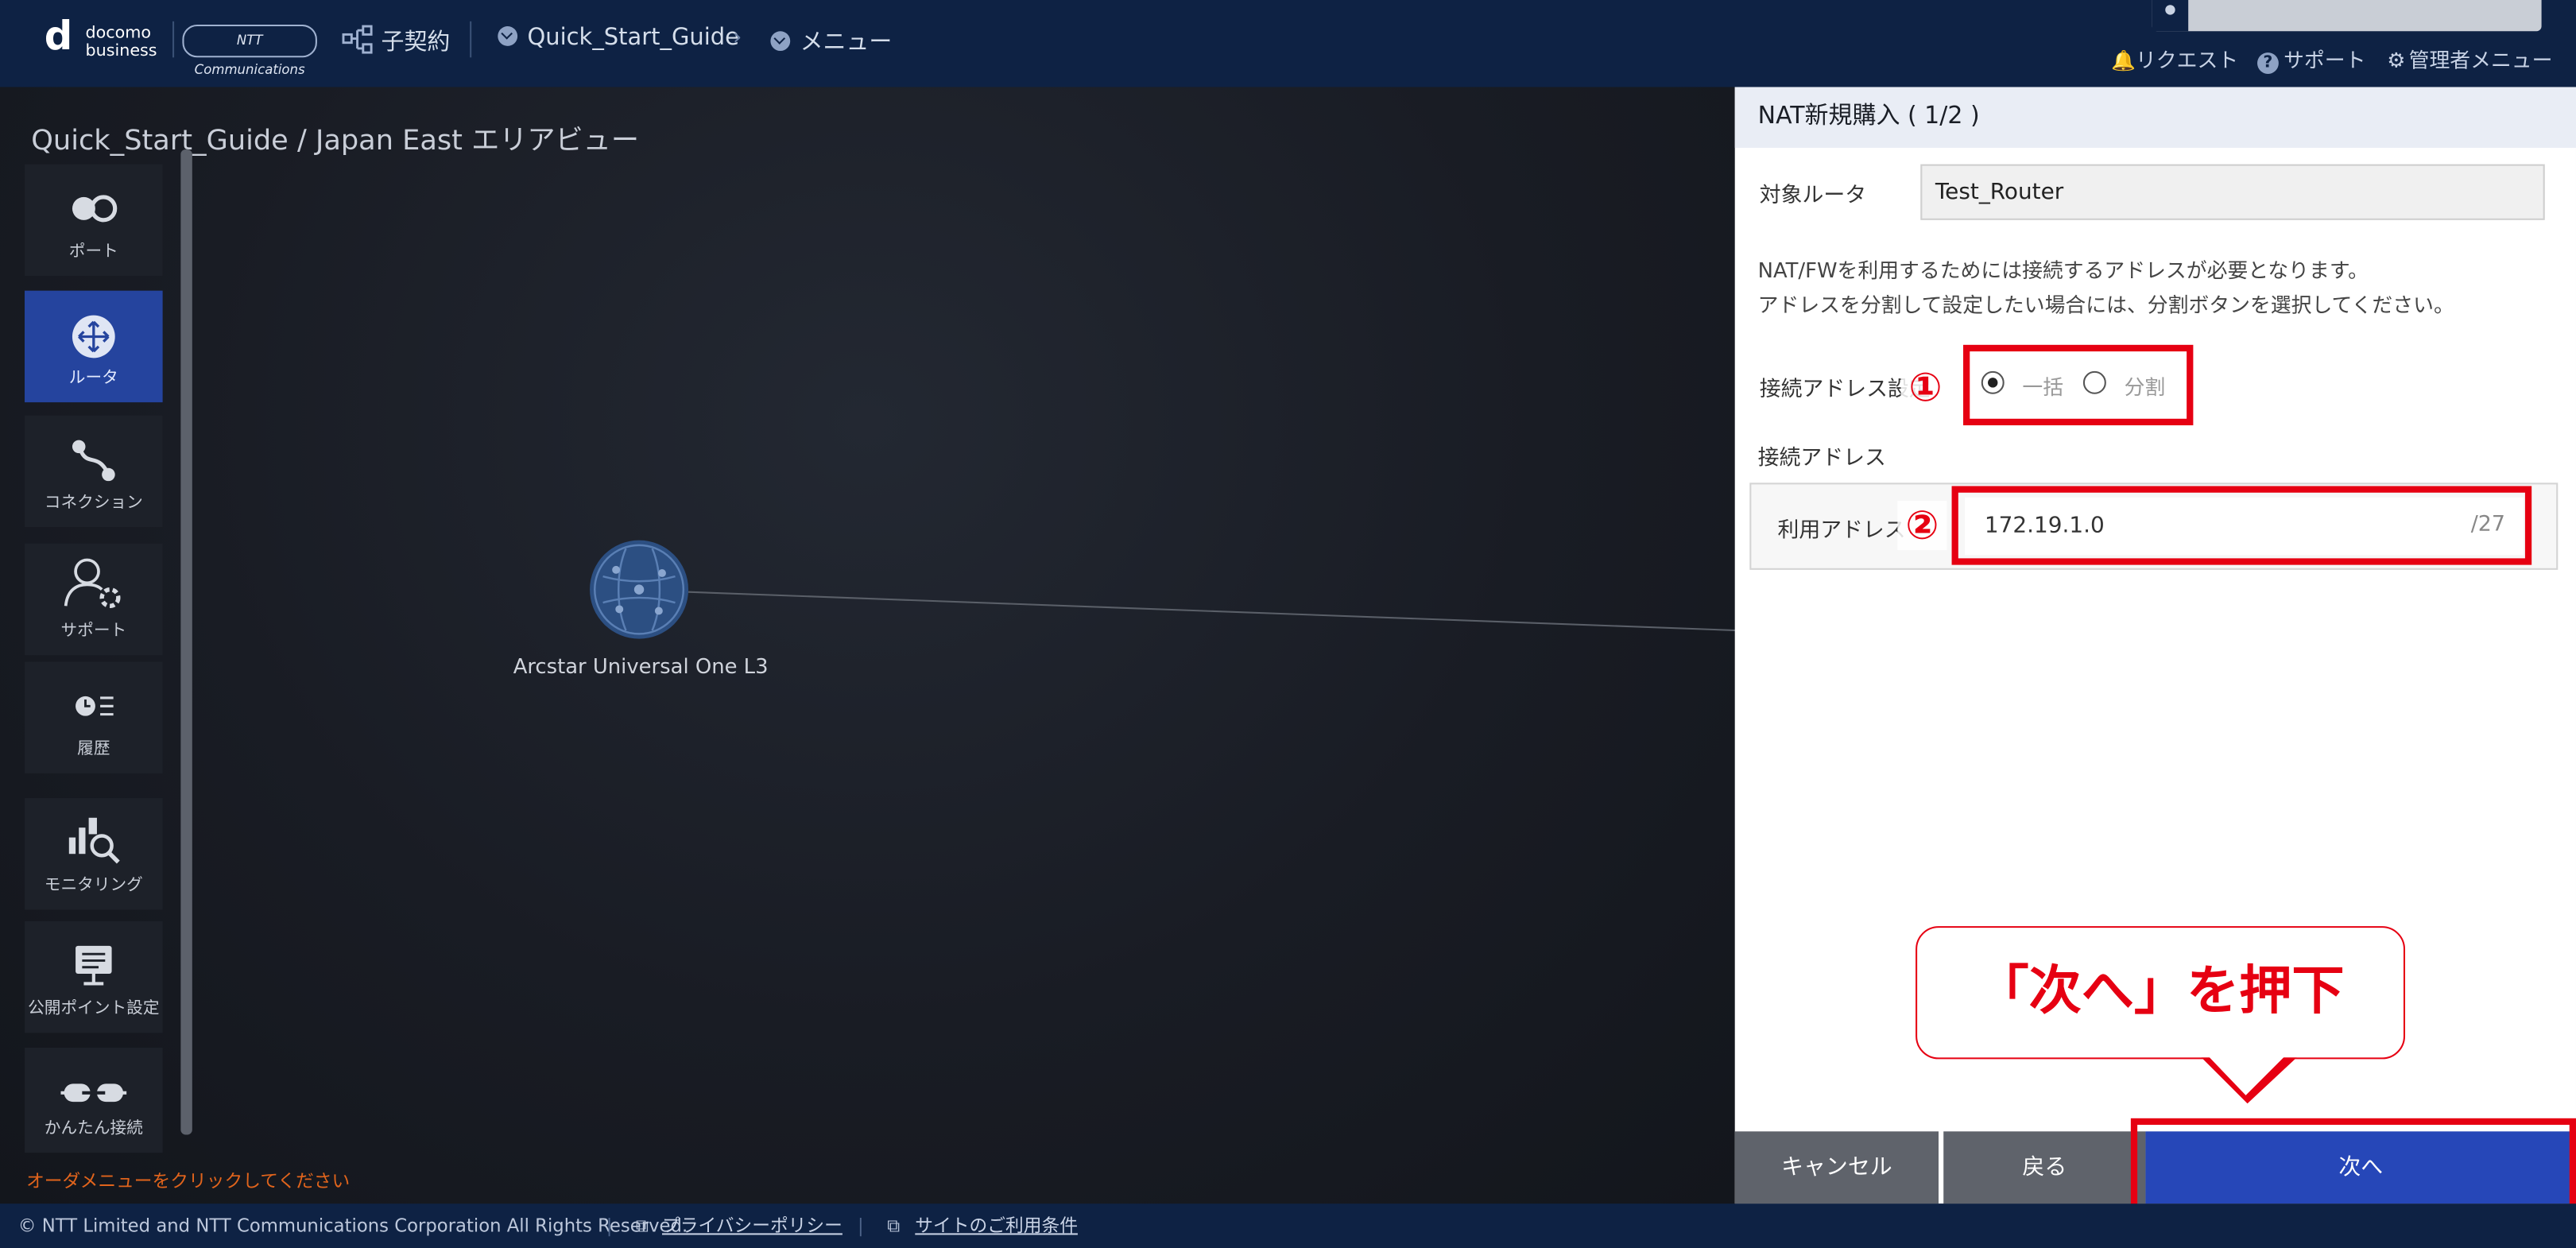 The width and height of the screenshot is (2576, 1248). I want to click on callout-text: 「次へ」を押下, so click(2160, 990).